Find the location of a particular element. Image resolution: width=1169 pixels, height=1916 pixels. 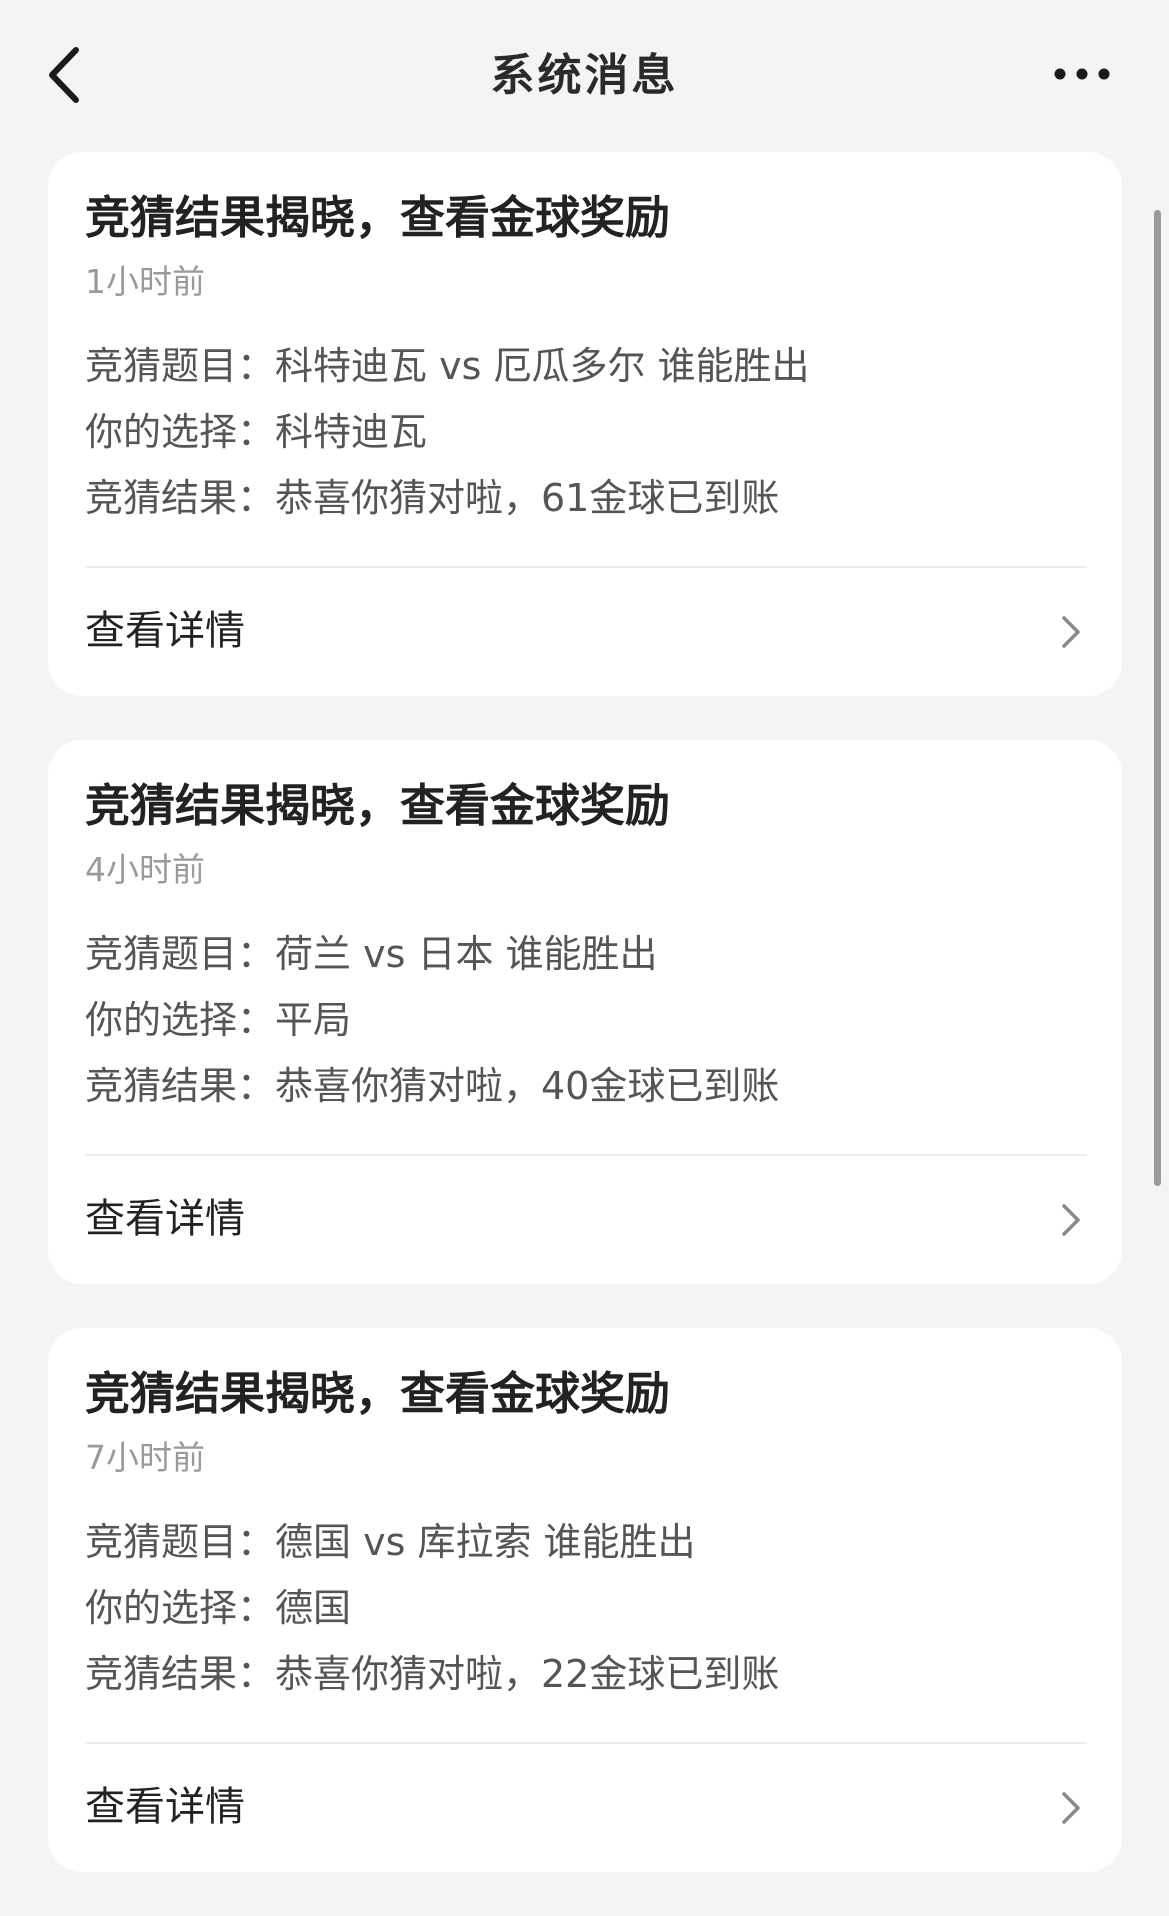

quiz-result: 竞猜结果：恭喜你猜对啦，40金球已到账 is located at coordinates (432, 1086).